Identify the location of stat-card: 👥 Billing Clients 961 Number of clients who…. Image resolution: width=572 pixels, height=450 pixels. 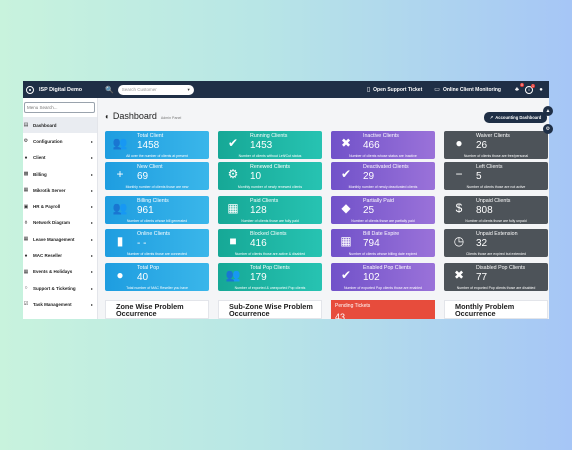
(157, 210).